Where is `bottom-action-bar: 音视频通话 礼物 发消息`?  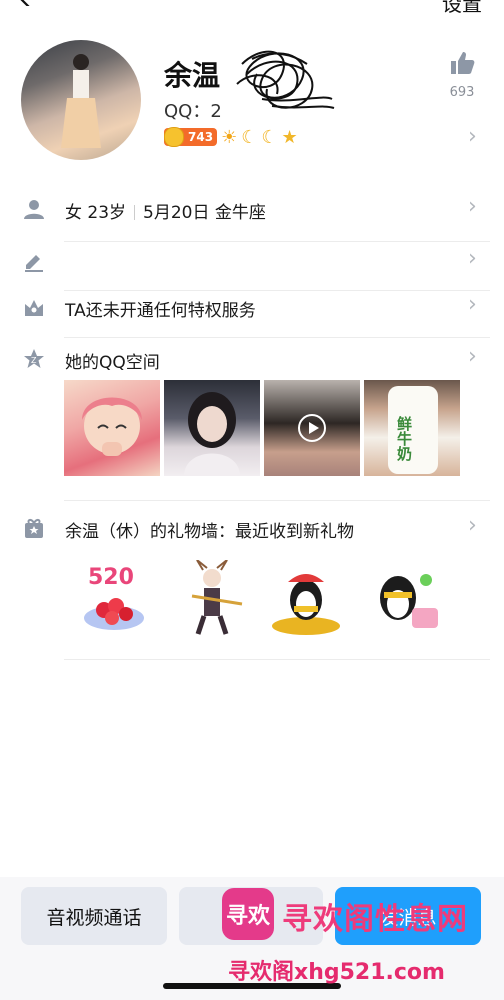 bottom-action-bar: 音视频通话 礼物 发消息 is located at coordinates (252, 938).